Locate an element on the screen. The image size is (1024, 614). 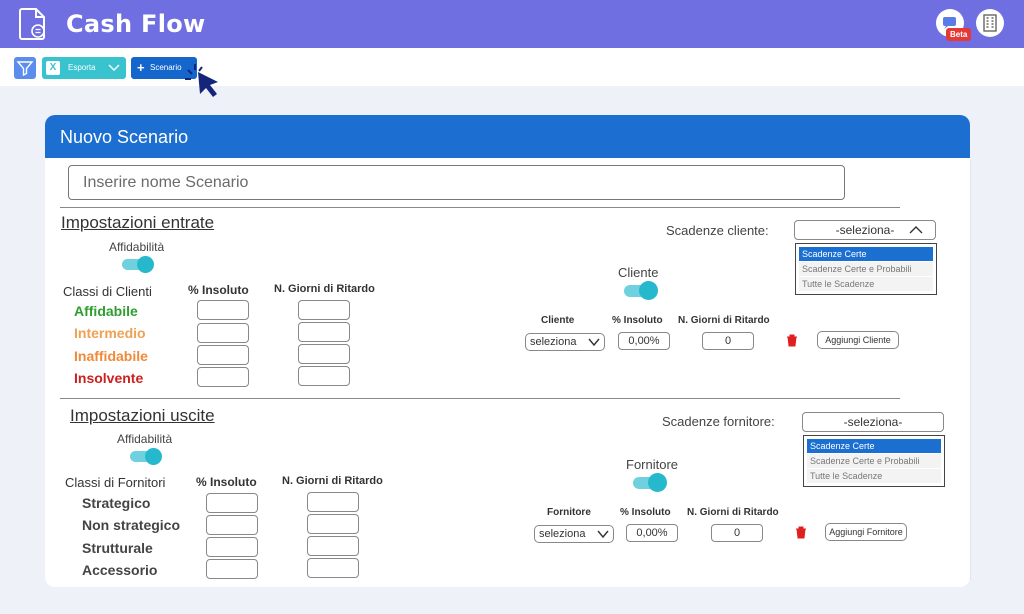
class-label: Intermedio is located at coordinates (110, 333).